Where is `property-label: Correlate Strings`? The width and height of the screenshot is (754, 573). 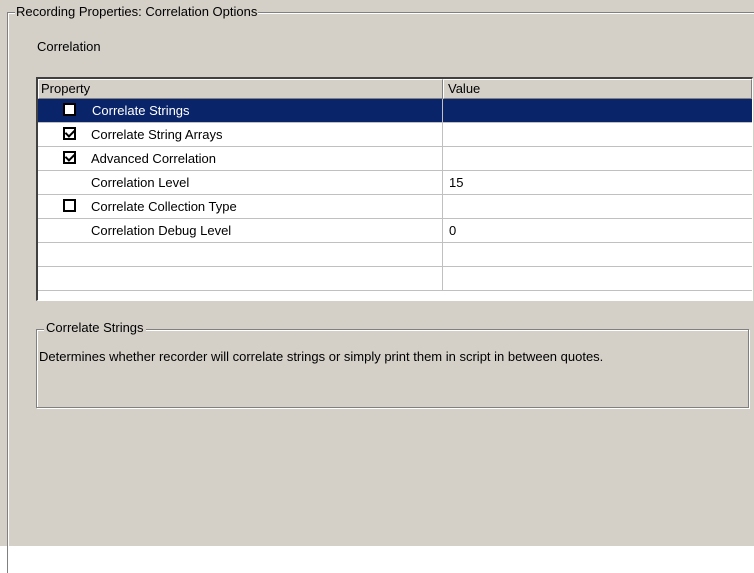
property-label: Correlate Strings is located at coordinates (141, 110).